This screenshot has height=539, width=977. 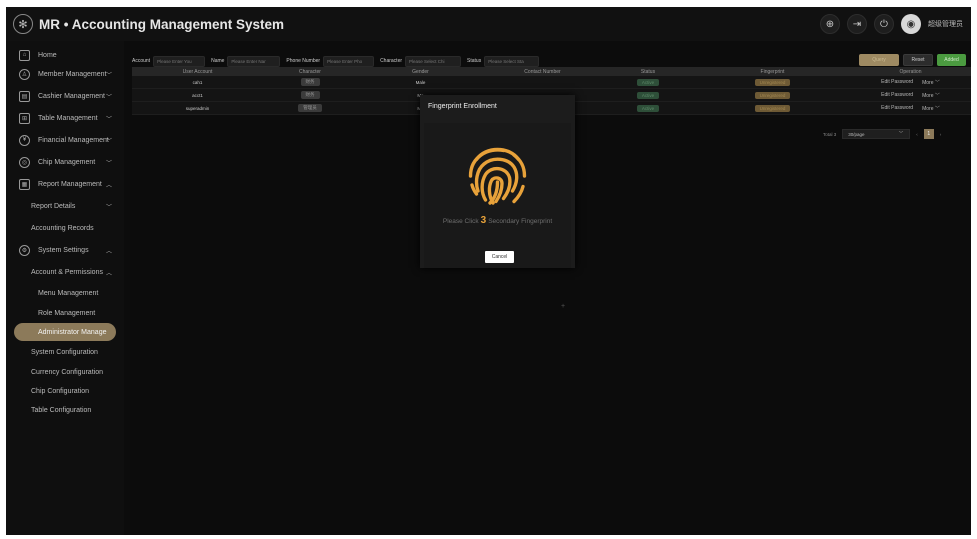 What do you see at coordinates (73, 140) in the screenshot?
I see `sidebar-item-label: Financial Management` at bounding box center [73, 140].